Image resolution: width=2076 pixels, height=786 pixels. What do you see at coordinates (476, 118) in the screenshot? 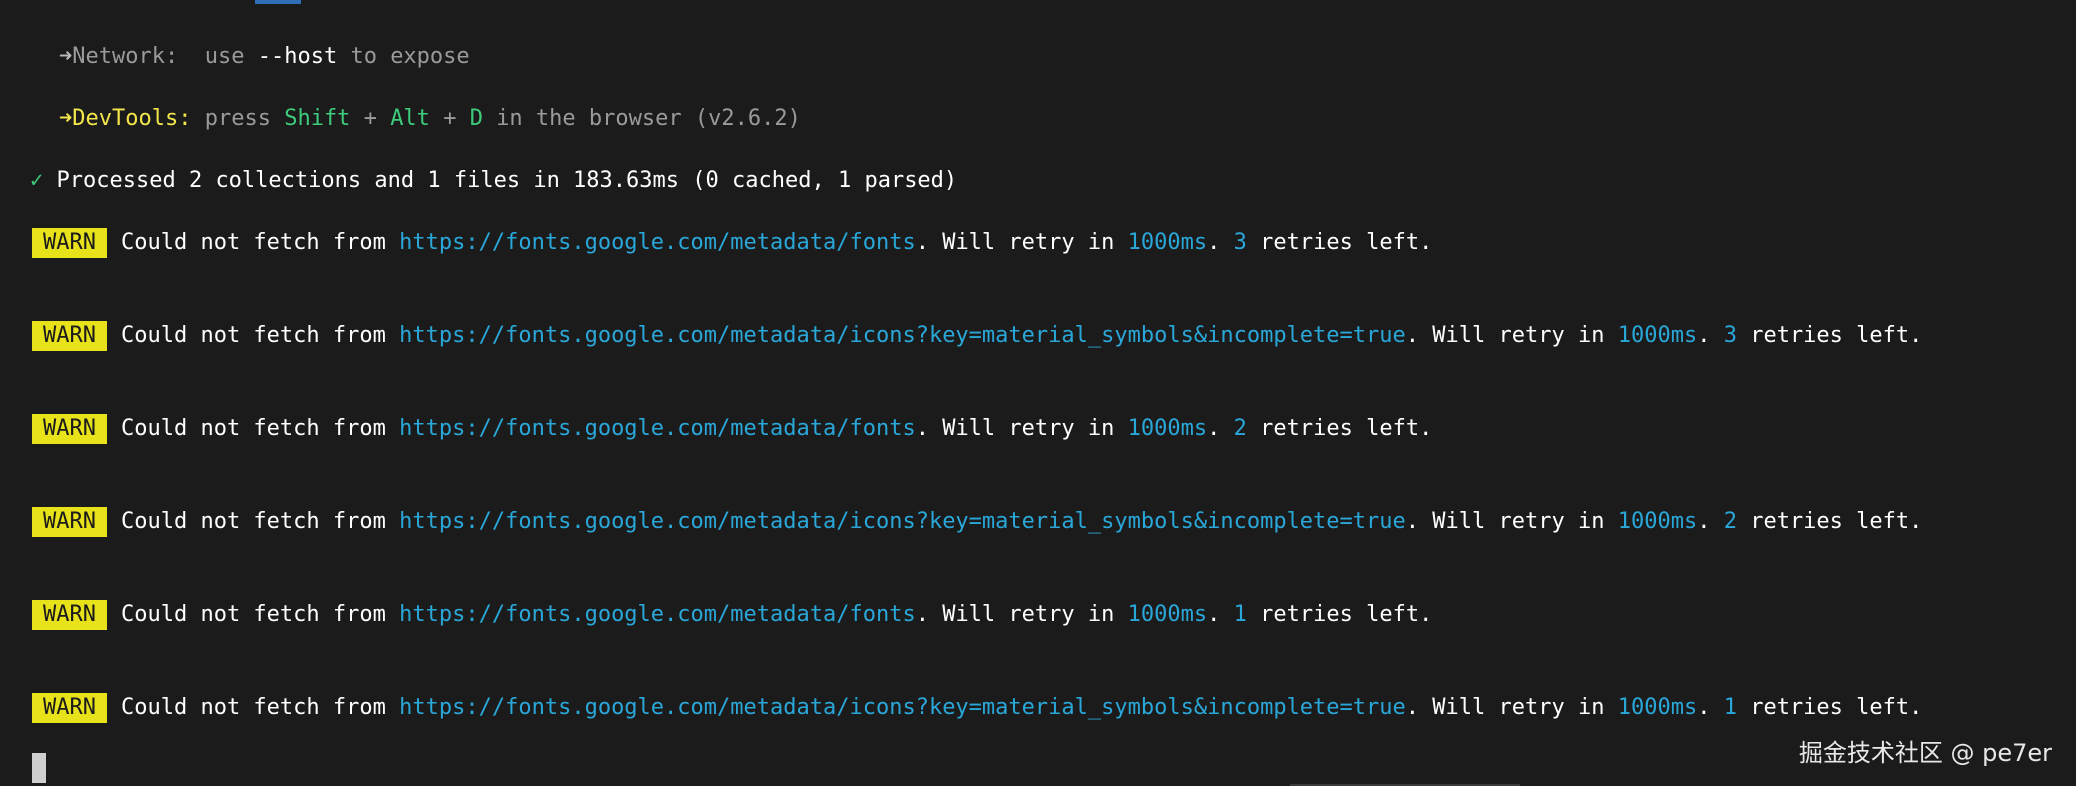
I see `key-d: D` at bounding box center [476, 118].